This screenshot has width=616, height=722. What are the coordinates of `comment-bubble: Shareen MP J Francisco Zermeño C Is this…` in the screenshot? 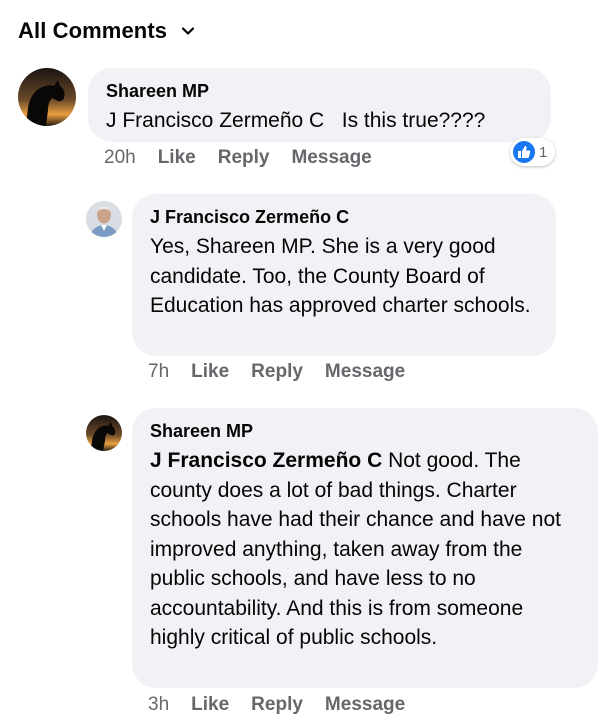 It's located at (319, 105).